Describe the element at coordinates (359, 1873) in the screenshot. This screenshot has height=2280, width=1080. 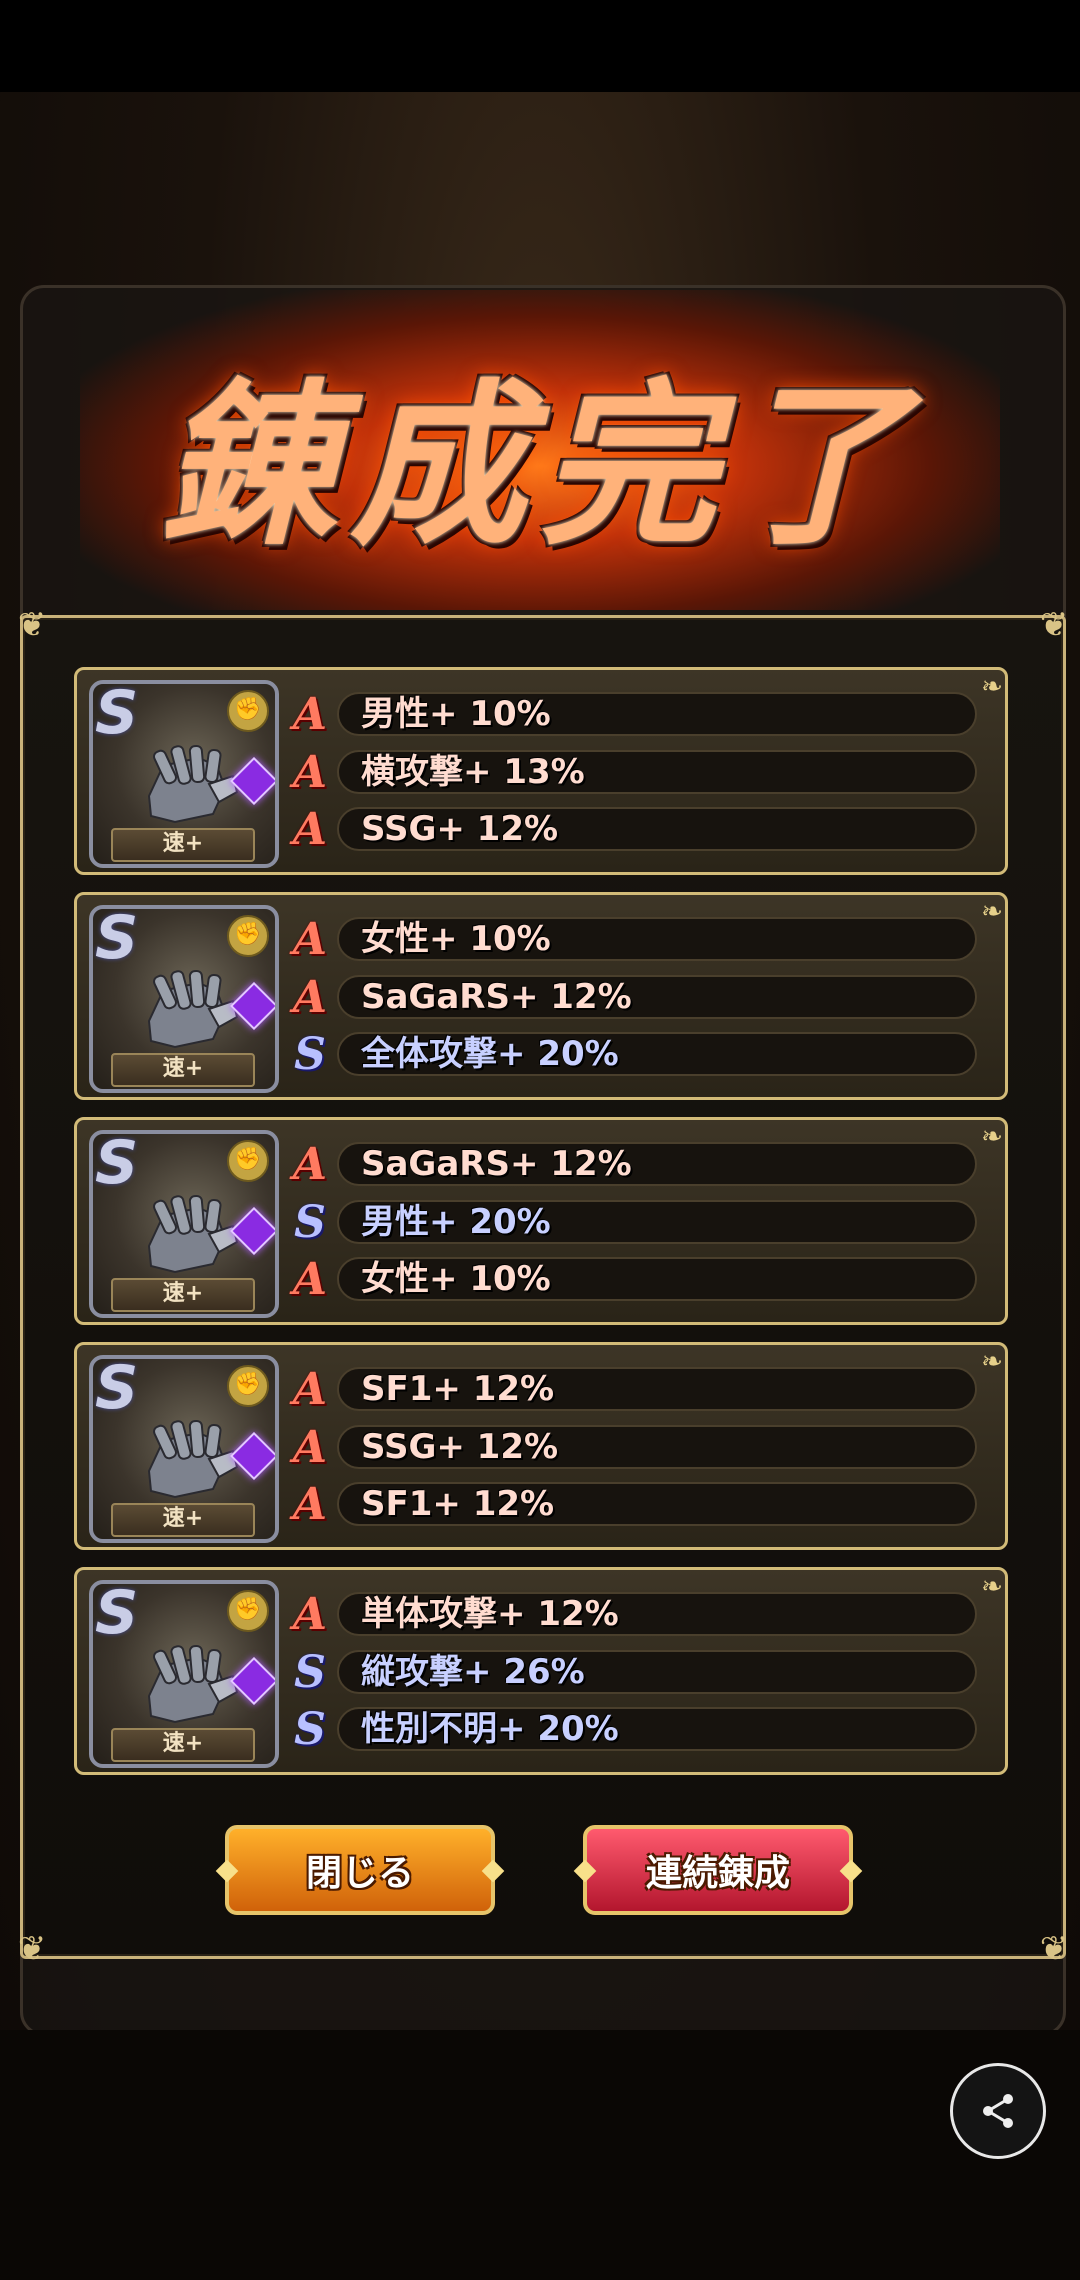
I see `close-button-label: 閉じる` at that location.